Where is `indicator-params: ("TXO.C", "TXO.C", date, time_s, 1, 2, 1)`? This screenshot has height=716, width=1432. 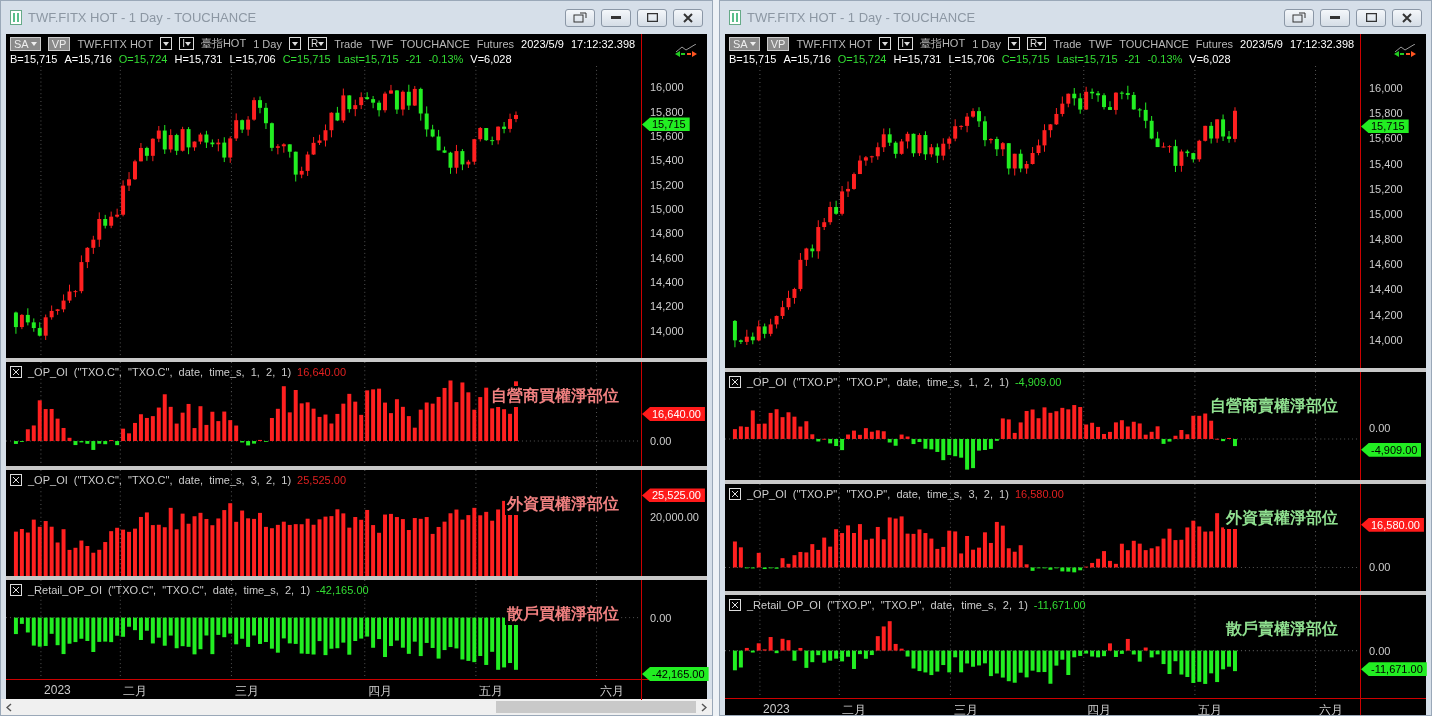 indicator-params: ("TXO.C", "TXO.C", date, time_s, 1, 2, 1) is located at coordinates (182, 372).